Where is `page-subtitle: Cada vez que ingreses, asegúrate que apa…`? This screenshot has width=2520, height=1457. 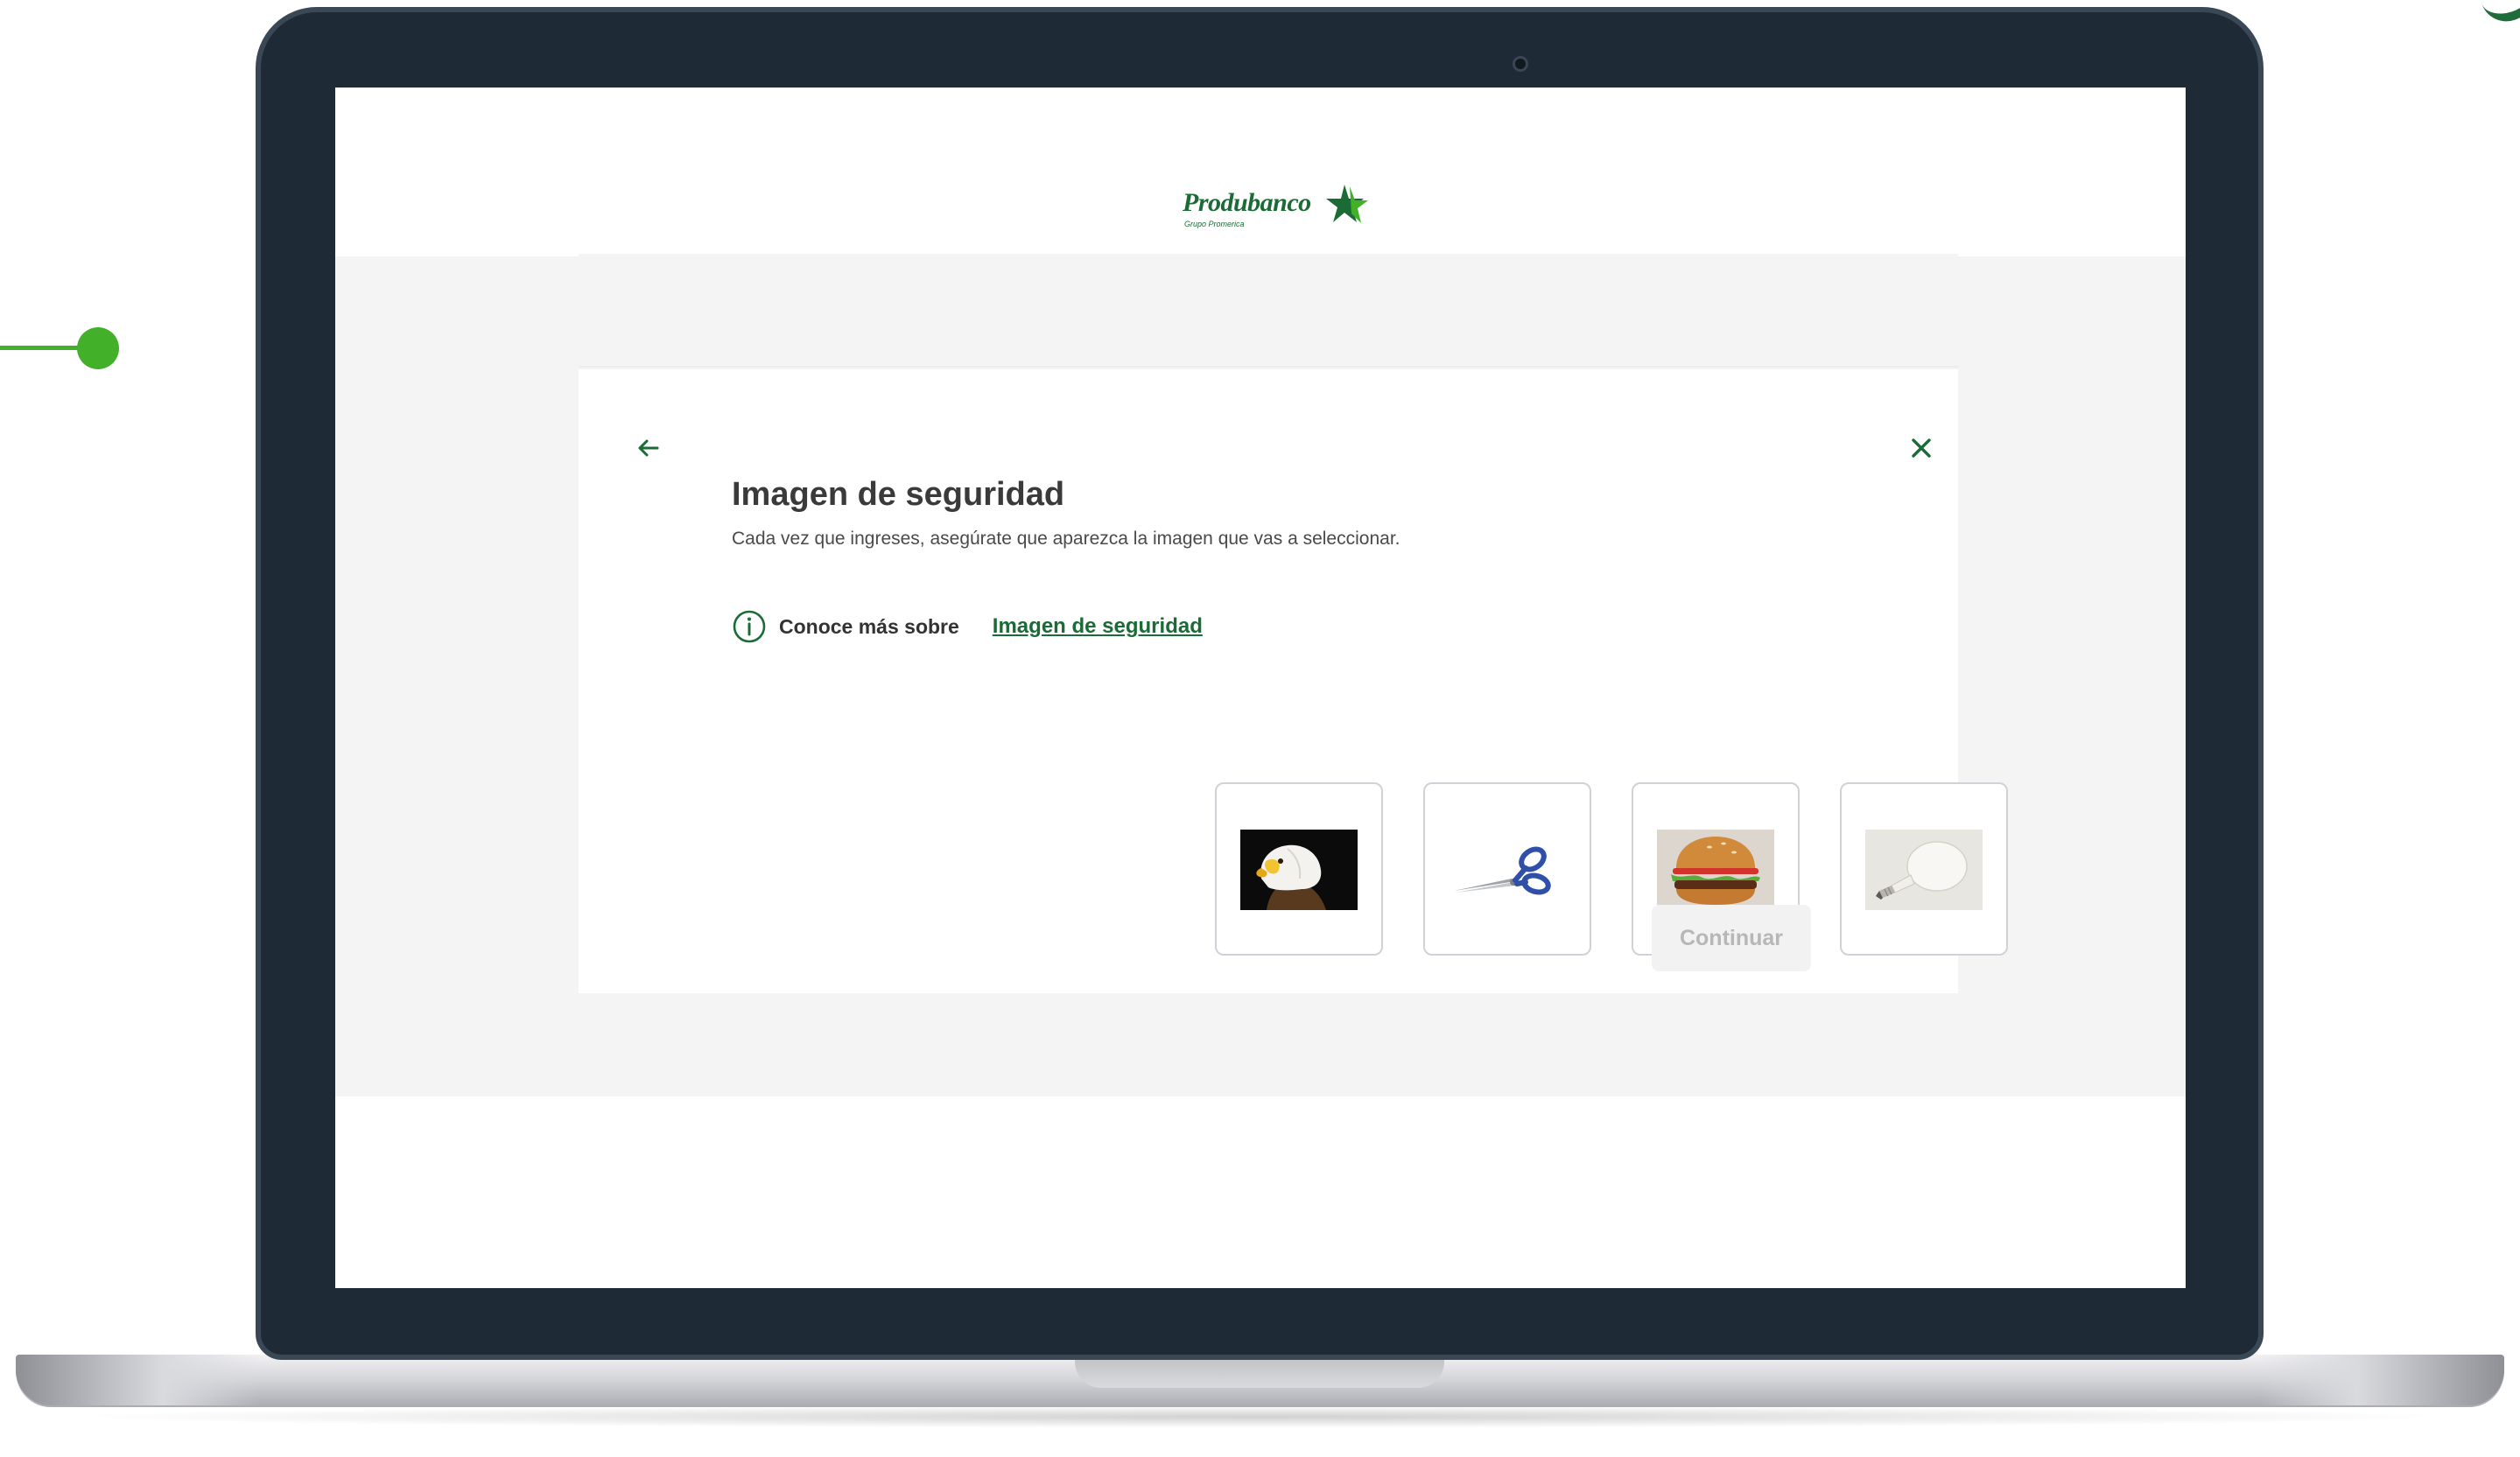
page-subtitle: Cada vez que ingreses, asegúrate que apa… is located at coordinates (1066, 539).